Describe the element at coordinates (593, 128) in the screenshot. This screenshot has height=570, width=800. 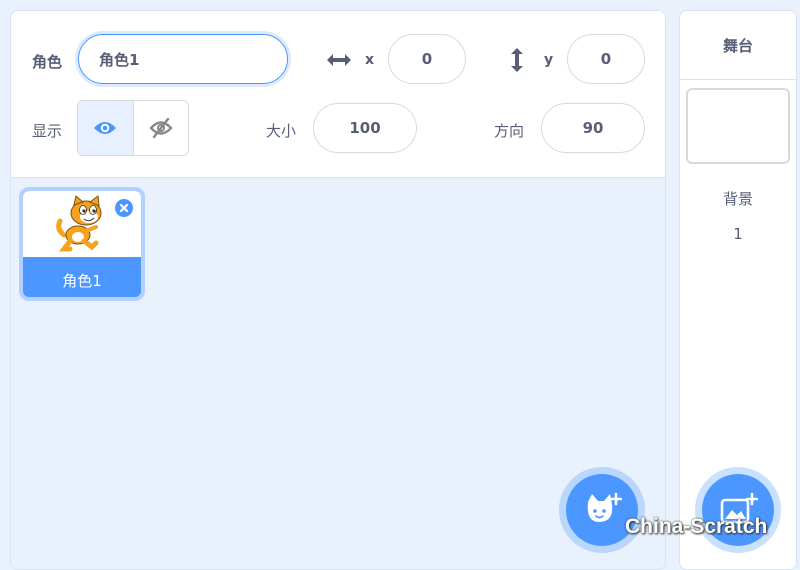
I see `direction-input: 90` at that location.